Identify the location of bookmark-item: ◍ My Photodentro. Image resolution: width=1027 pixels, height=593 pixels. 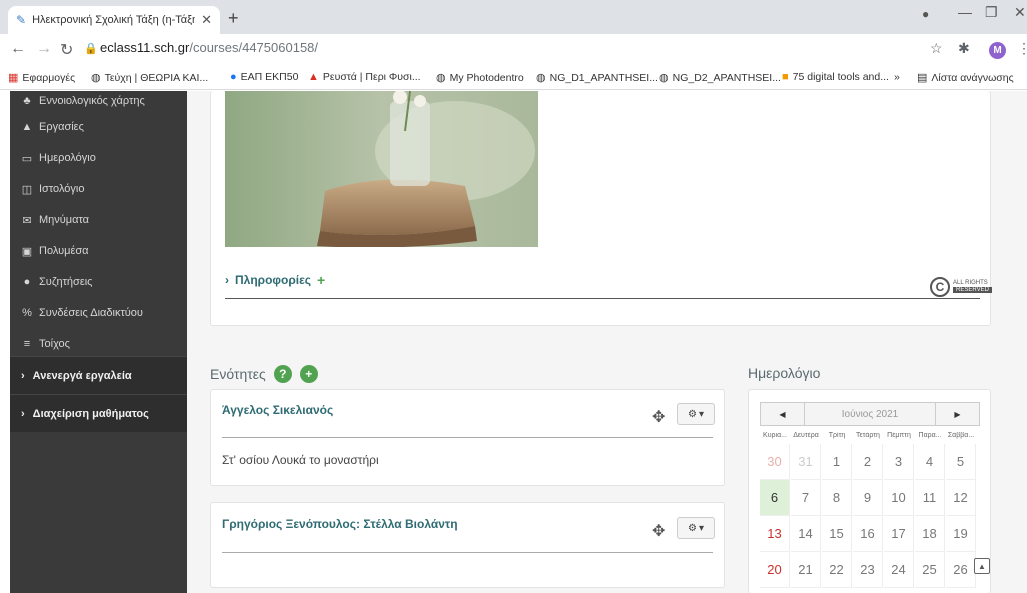
(480, 78).